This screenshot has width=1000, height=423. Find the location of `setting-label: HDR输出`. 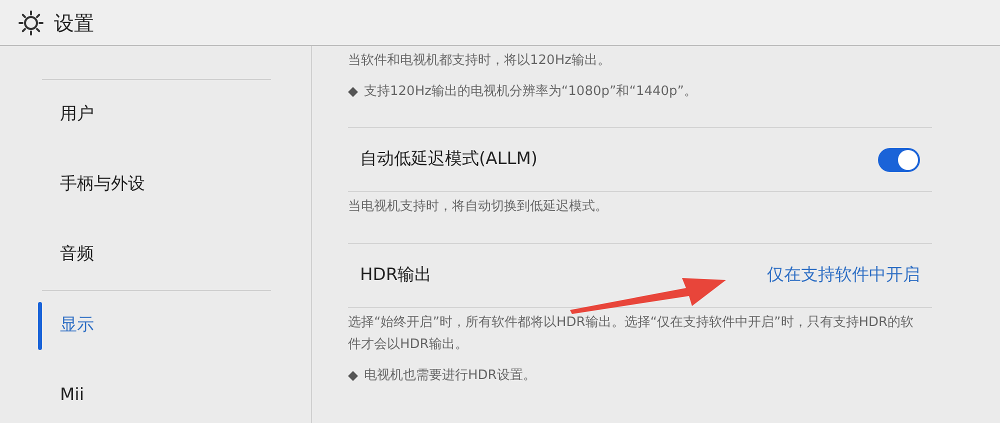

setting-label: HDR输出 is located at coordinates (396, 275).